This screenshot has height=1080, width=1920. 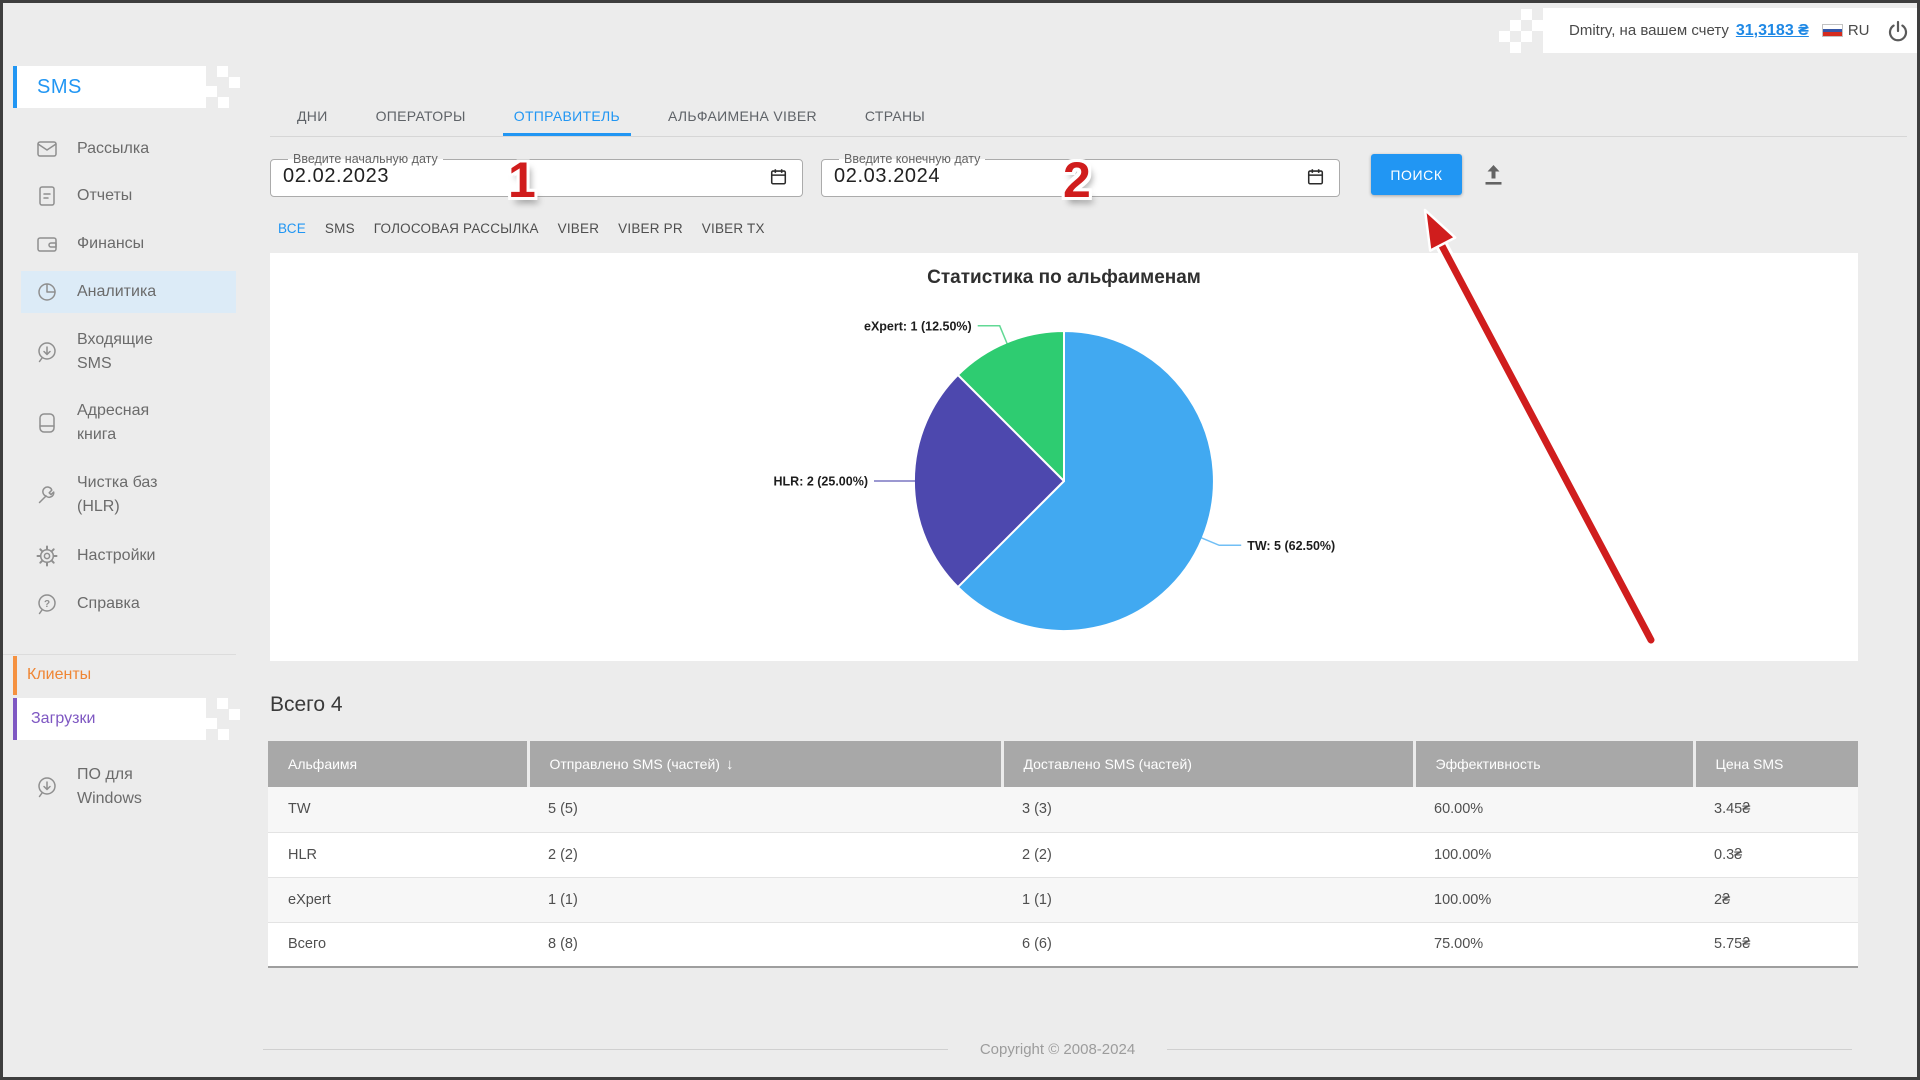 What do you see at coordinates (109, 786) in the screenshot?
I see `sidebar-item-label: ПО для Windows` at bounding box center [109, 786].